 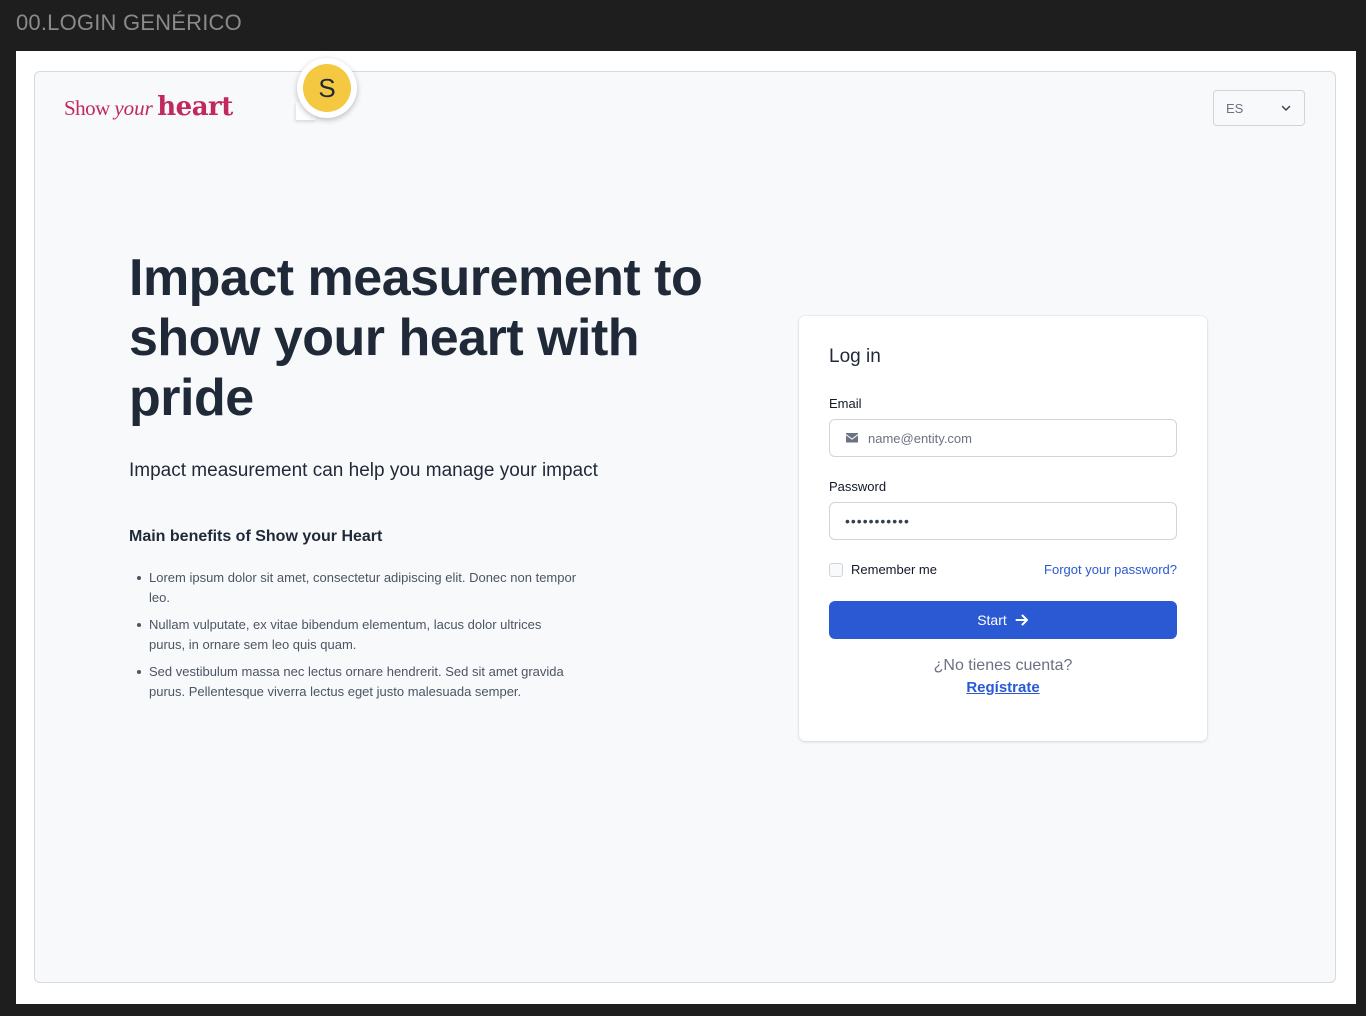 I want to click on password-field, so click(x=1003, y=521).